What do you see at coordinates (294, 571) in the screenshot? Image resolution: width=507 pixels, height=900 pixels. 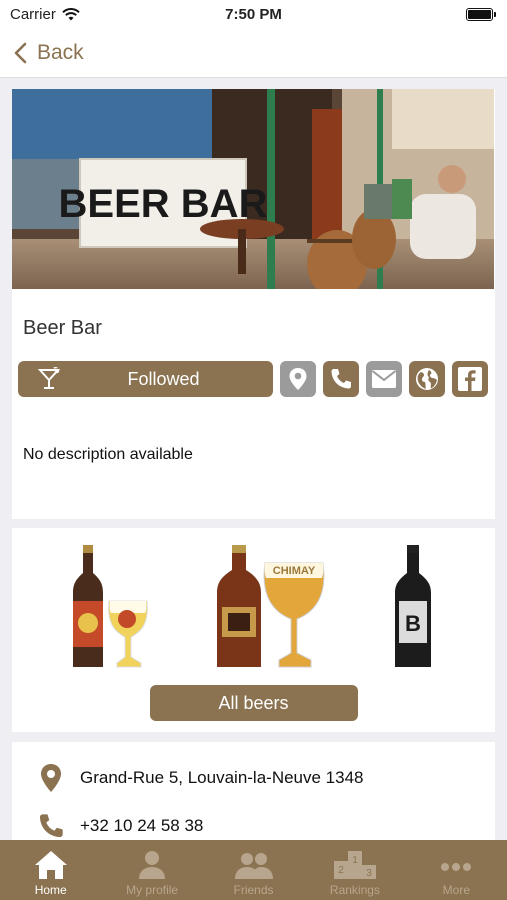 I see `svg-text: CHIMAY` at bounding box center [294, 571].